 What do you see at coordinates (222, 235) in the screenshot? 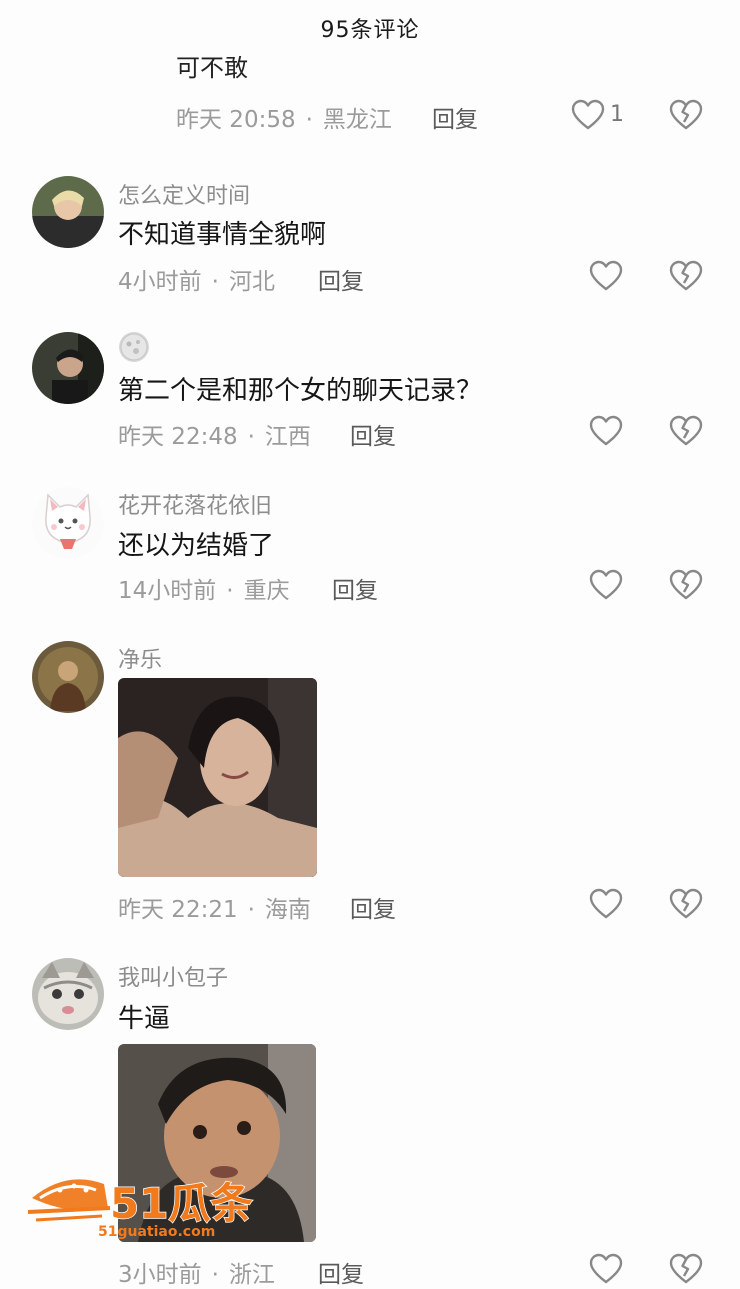
I see `comment-text: 不知道事情全貌啊` at bounding box center [222, 235].